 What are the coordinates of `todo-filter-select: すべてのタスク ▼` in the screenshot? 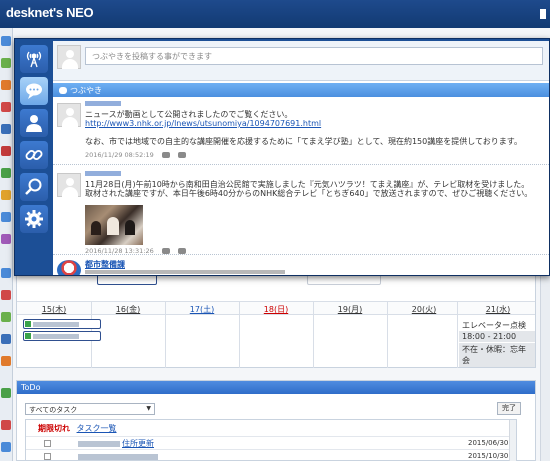 It's located at (90, 409).